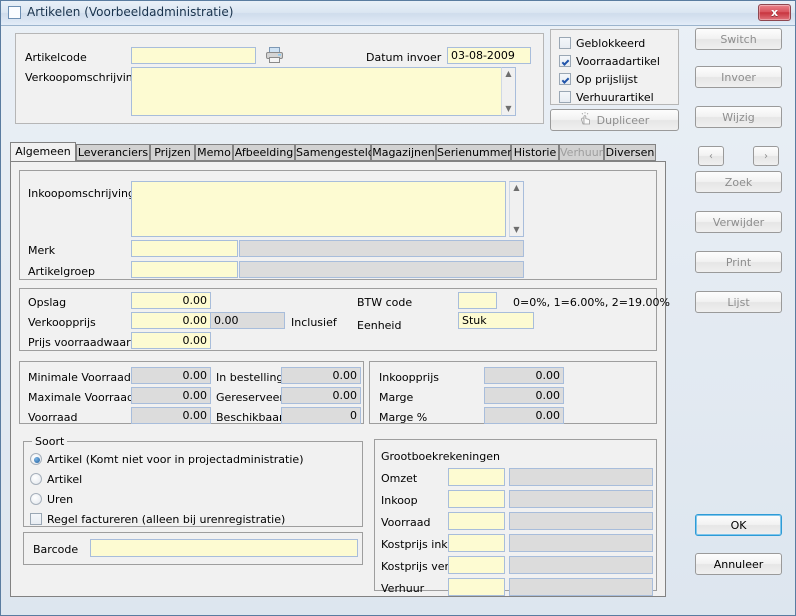 The width and height of the screenshot is (796, 616). I want to click on close-icon: x, so click(774, 12).